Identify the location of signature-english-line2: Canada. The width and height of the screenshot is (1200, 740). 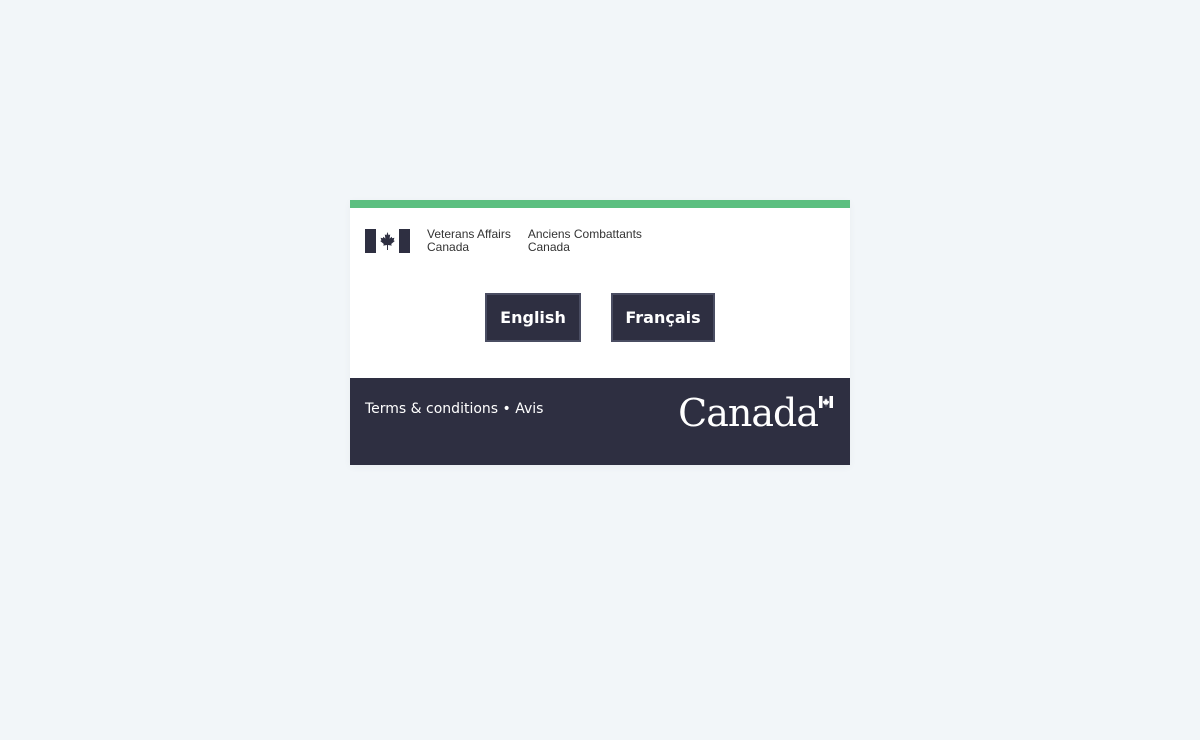
(448, 247).